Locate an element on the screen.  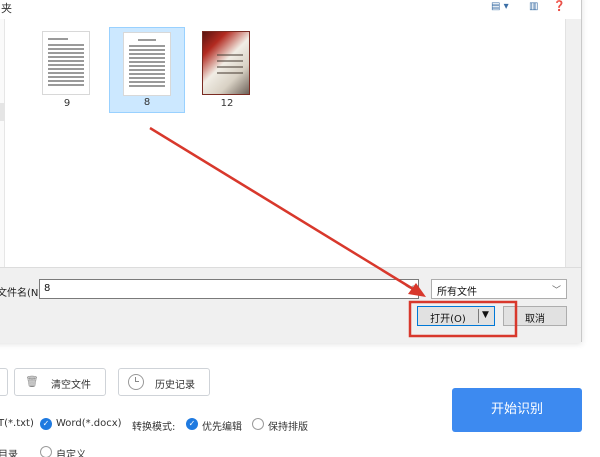
photo-thumbnail is located at coordinates (226, 63).